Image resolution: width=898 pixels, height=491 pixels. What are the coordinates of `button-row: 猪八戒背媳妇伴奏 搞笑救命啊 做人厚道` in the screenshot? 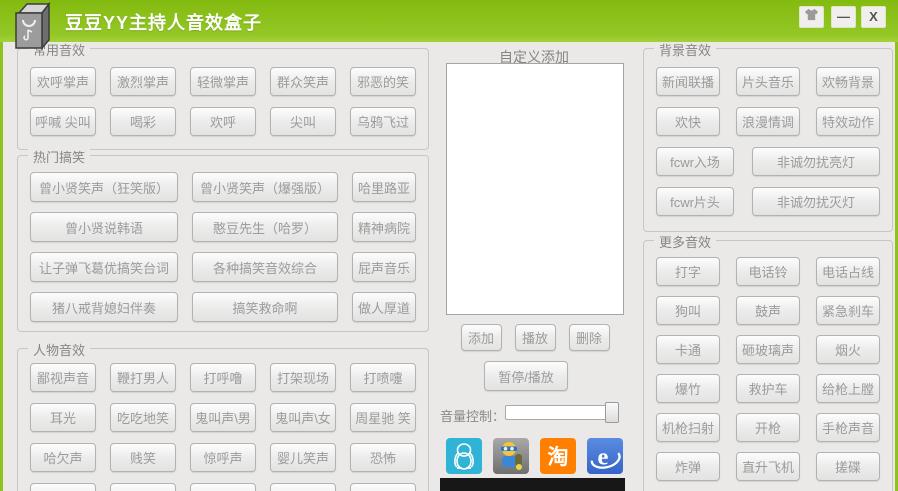 It's located at (223, 307).